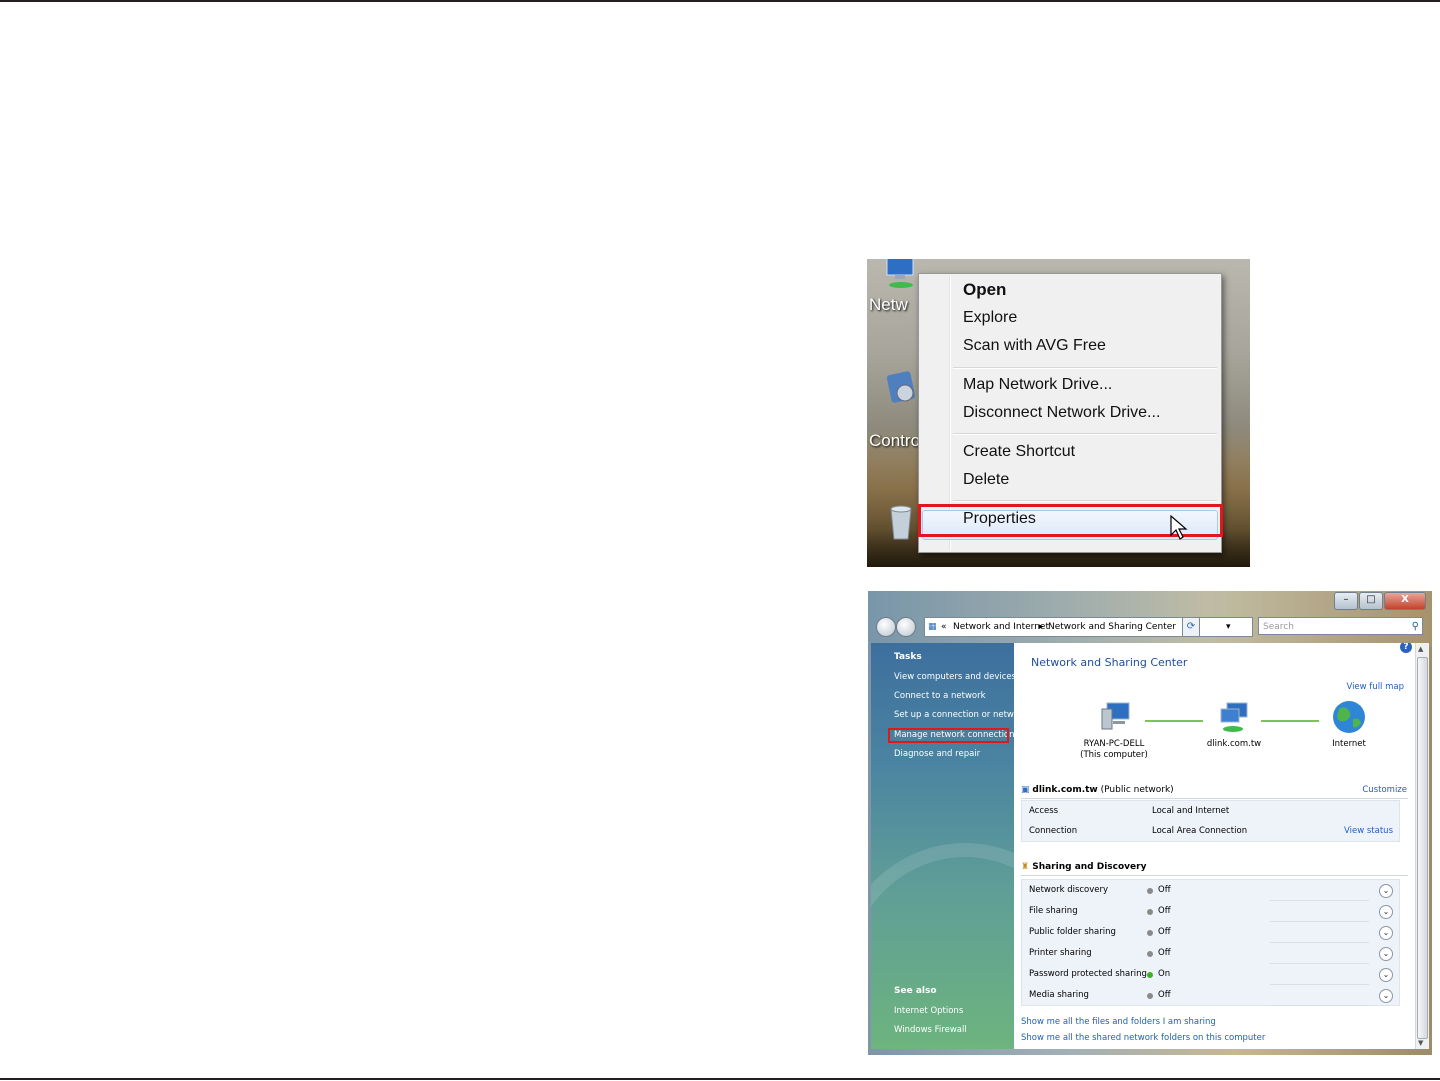 The image size is (1440, 1081). Describe the element at coordinates (1053, 831) in the screenshot. I see `connection-label: Connection` at that location.